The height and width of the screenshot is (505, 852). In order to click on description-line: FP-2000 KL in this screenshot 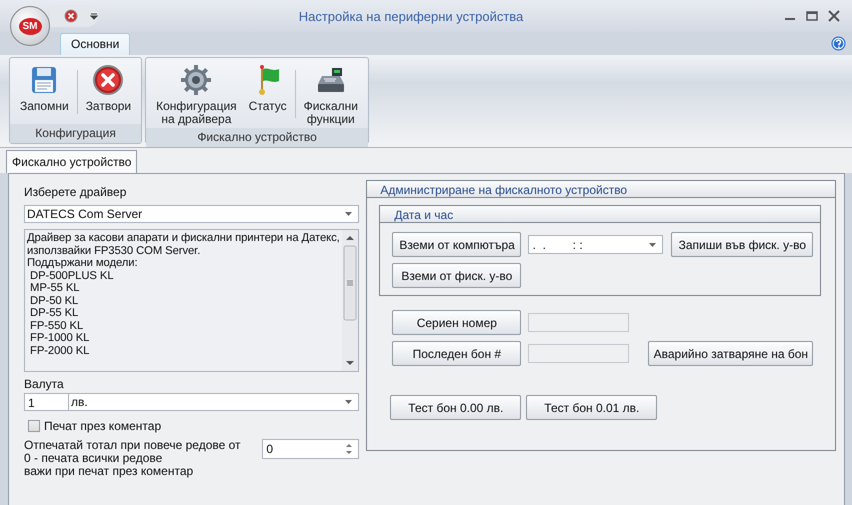, I will do `click(59, 350)`.